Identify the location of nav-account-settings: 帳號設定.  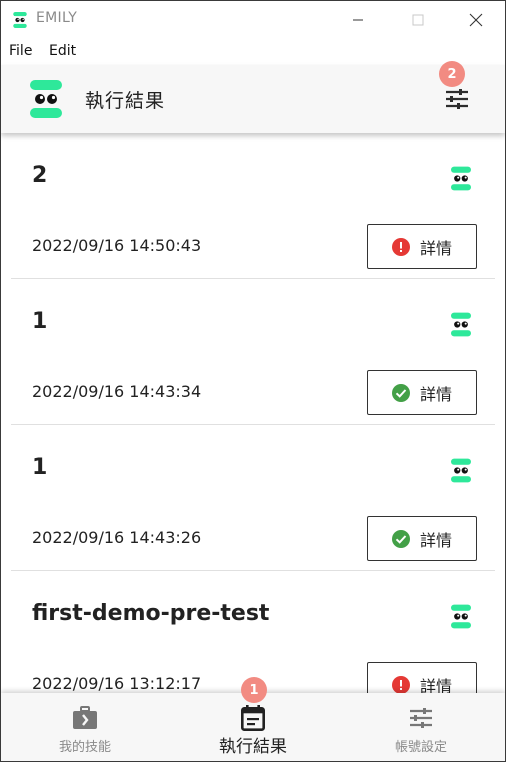
(421, 727).